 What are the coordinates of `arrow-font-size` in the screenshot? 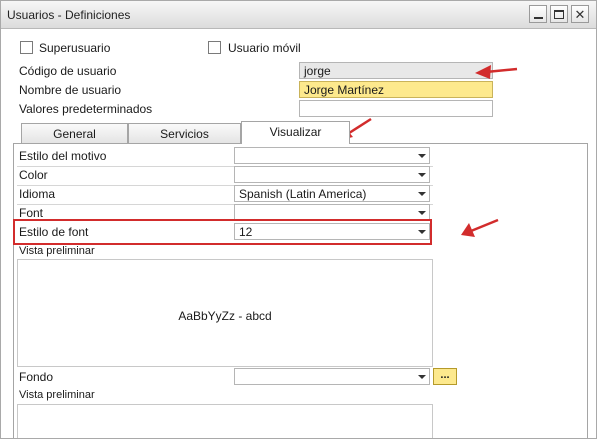 It's located at (484, 225).